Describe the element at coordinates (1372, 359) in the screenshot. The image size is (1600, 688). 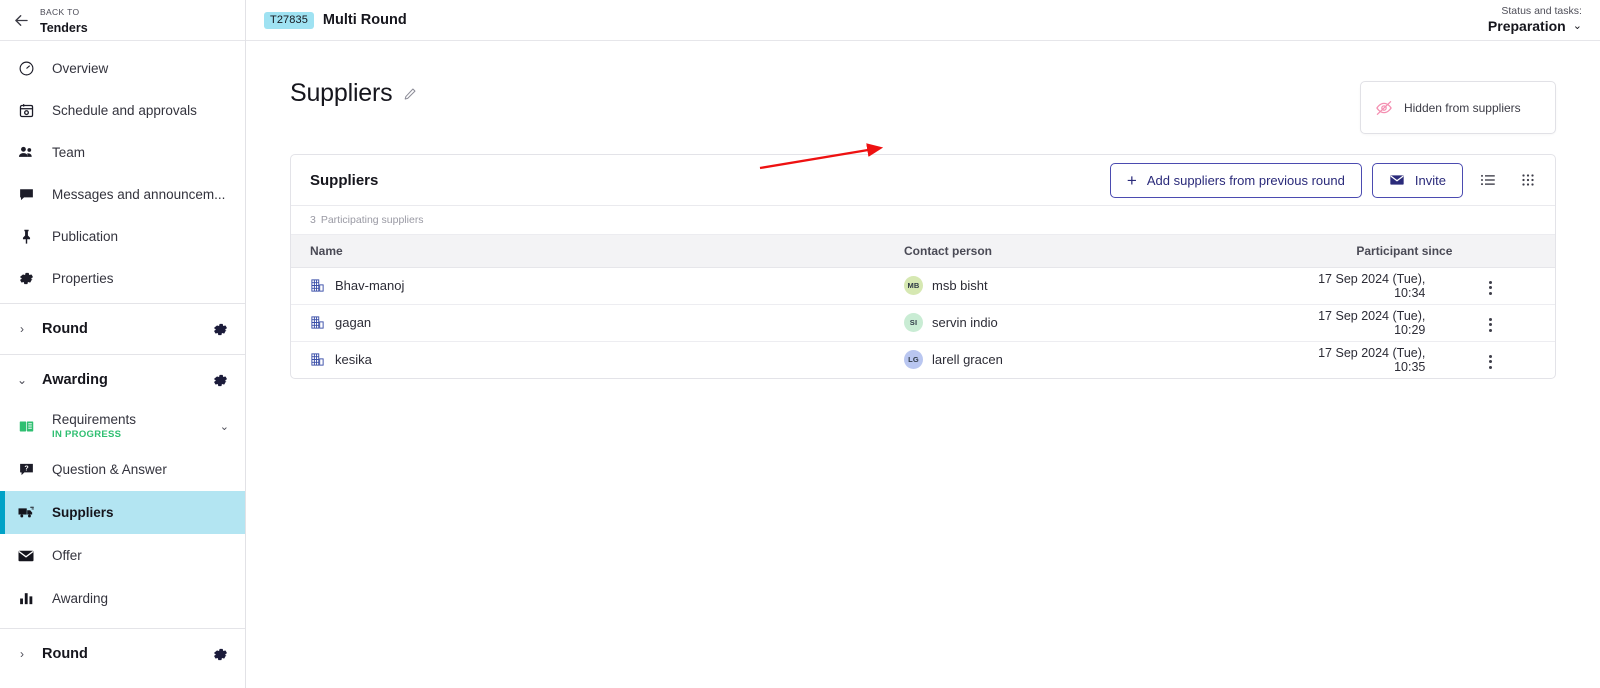
I see `cell-participant-since: 17 Sep 2024 (Tue), 10:35` at that location.